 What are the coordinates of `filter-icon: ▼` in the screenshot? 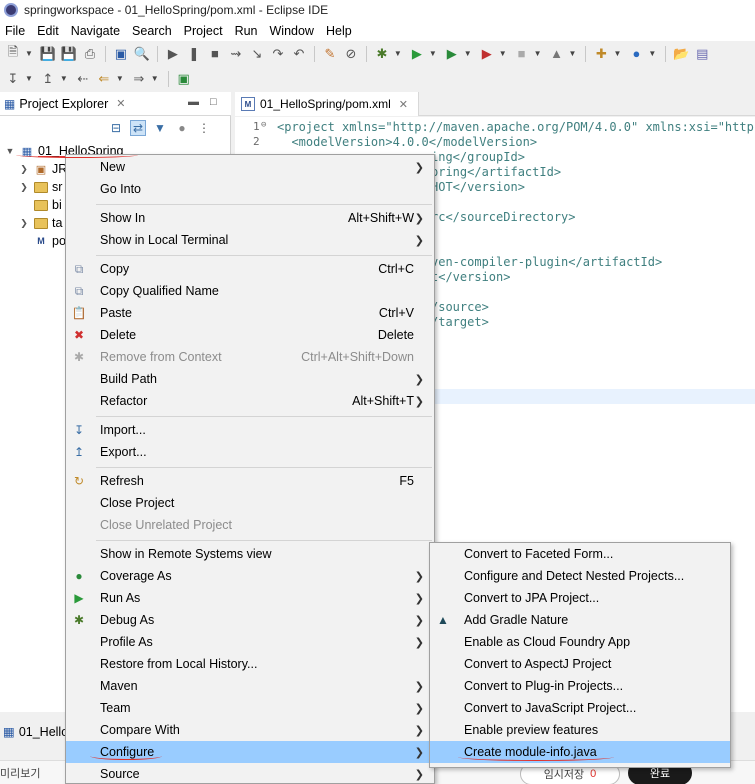 It's located at (160, 128).